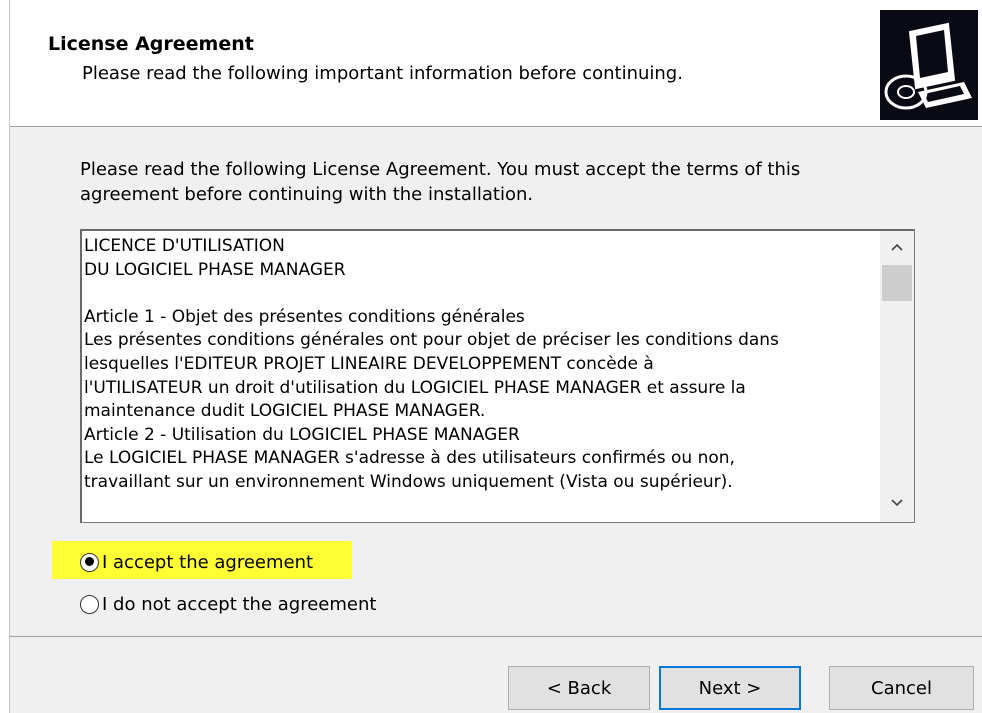  I want to click on accept-radio-option: I accept the agreement, so click(196, 562).